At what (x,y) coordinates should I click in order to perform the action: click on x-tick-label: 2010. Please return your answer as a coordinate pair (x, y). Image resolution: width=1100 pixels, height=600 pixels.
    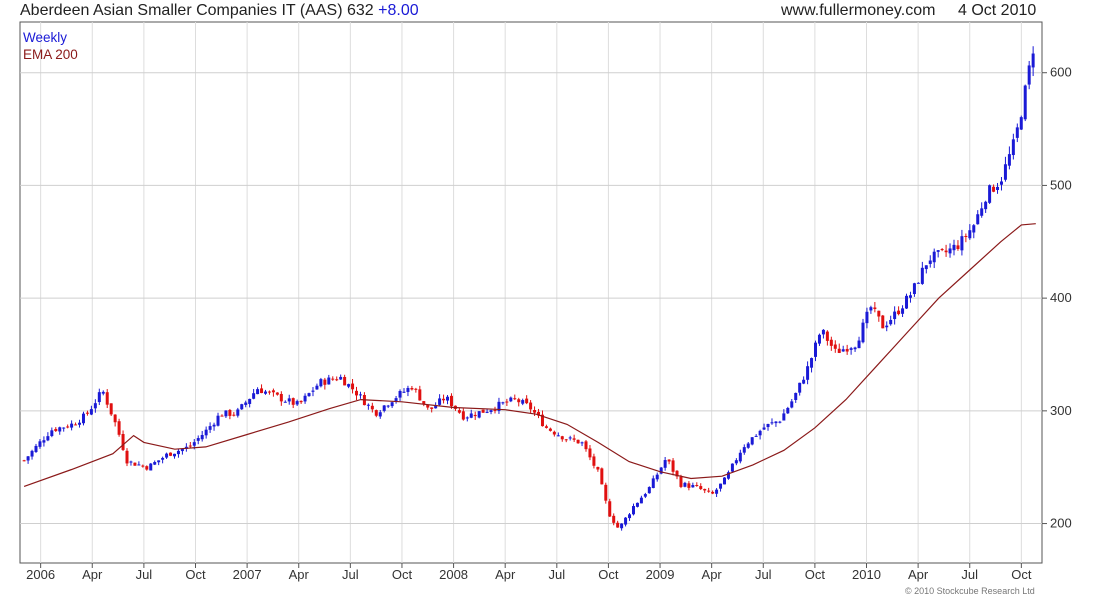
    Looking at the image, I should click on (866, 574).